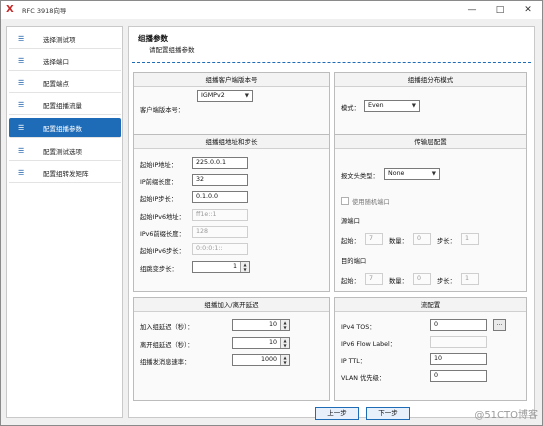 The height and width of the screenshot is (426, 543). Describe the element at coordinates (350, 241) in the screenshot. I see `src-start-label: 起始：` at that location.